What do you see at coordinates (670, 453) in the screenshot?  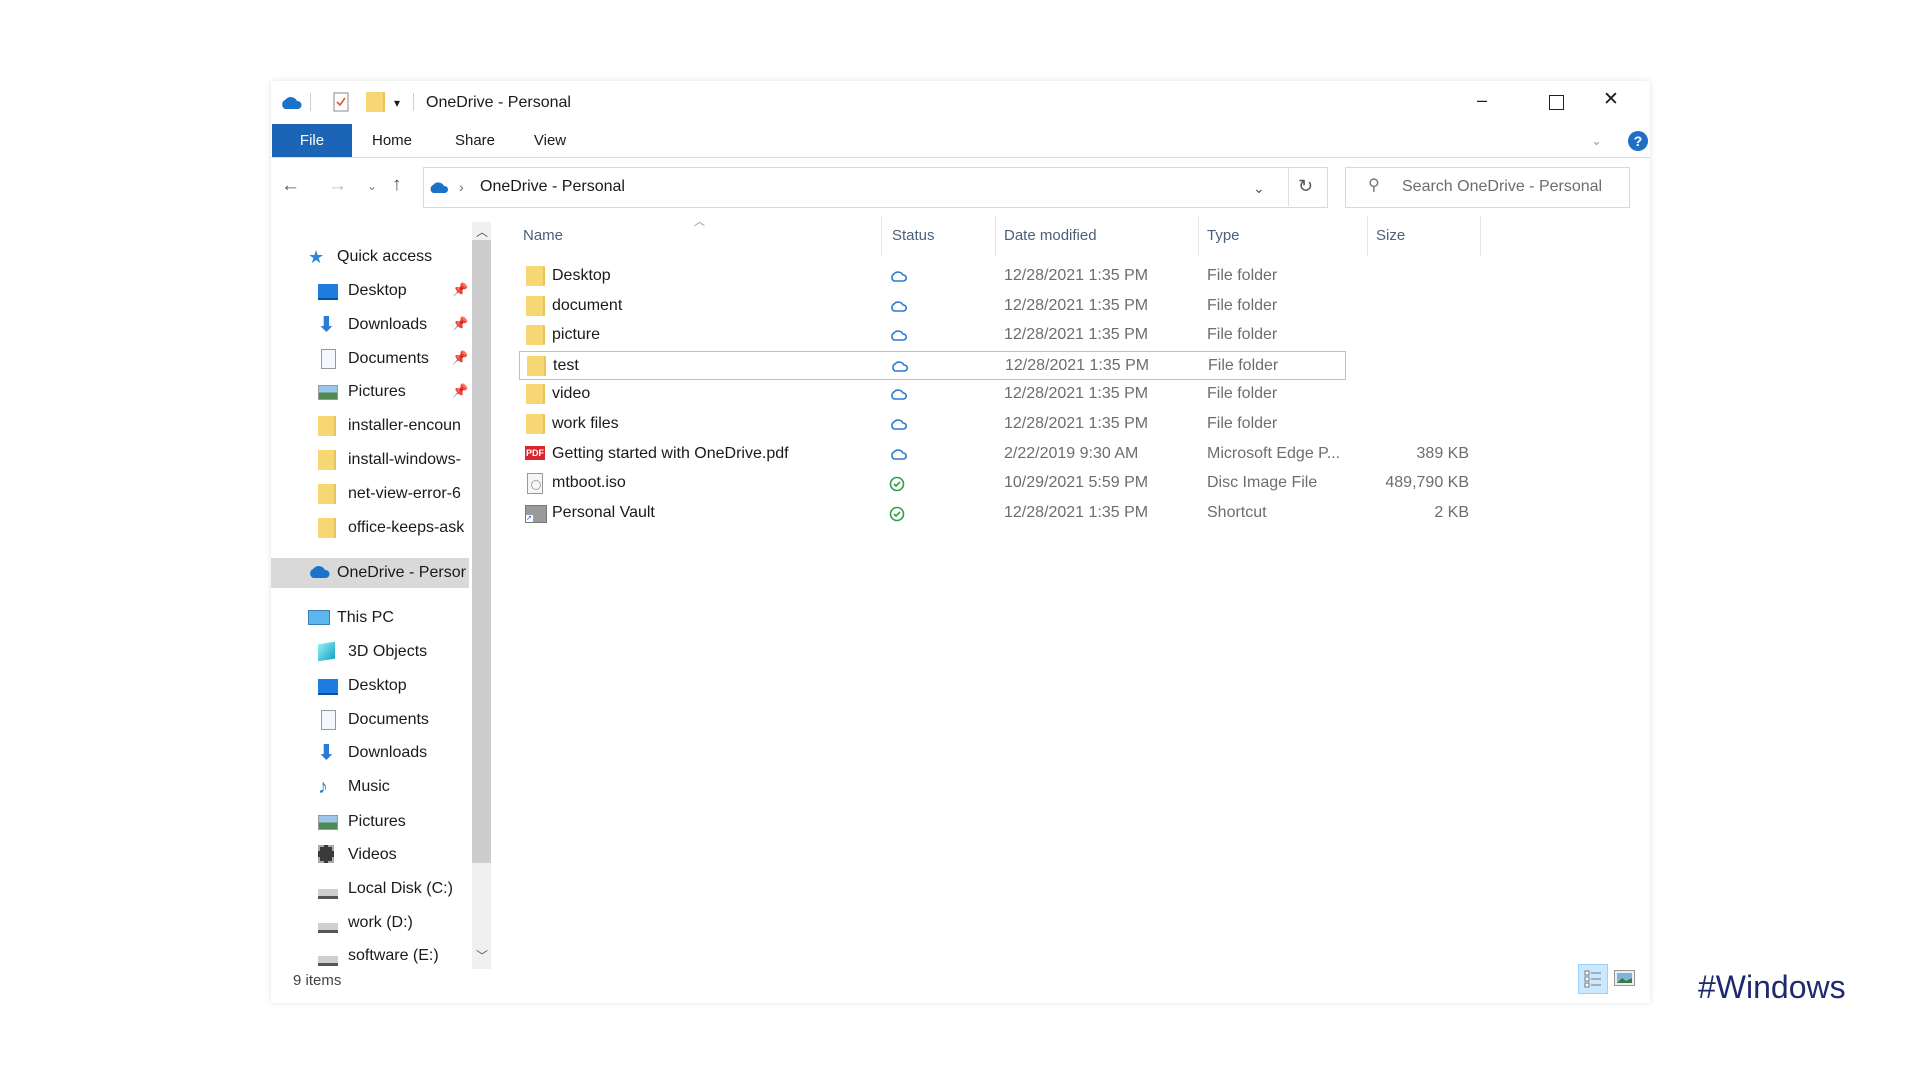 I see `file-name: Getting started with OneDrive.pdf` at bounding box center [670, 453].